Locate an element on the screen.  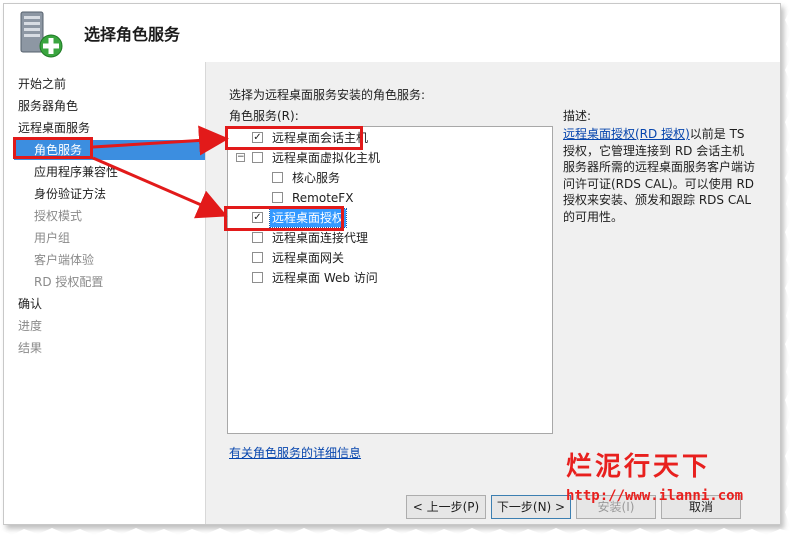
tree-item-rd-gateway: 远程桌面网关 is located at coordinates (384, 258).